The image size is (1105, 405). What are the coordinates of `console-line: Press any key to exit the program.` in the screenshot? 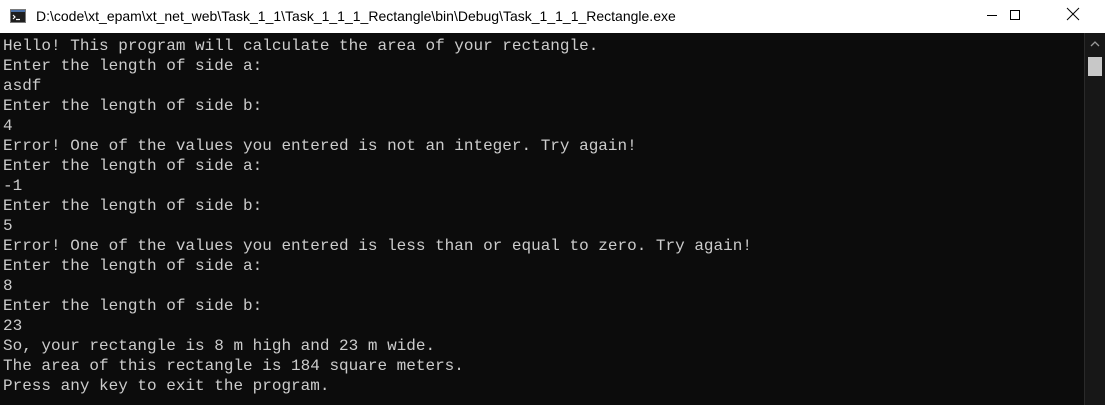 It's located at (166, 386).